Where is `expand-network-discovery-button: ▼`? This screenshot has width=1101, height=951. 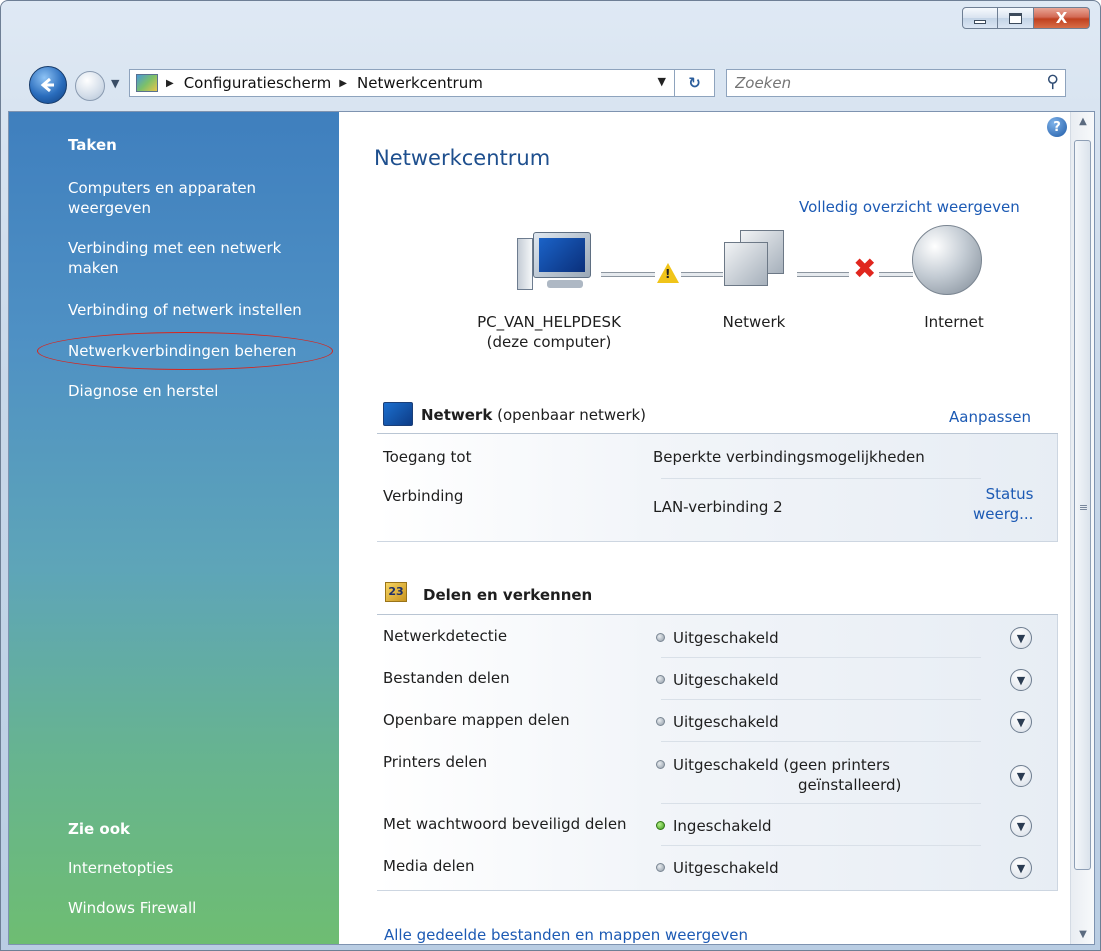
expand-network-discovery-button: ▼ is located at coordinates (1021, 638).